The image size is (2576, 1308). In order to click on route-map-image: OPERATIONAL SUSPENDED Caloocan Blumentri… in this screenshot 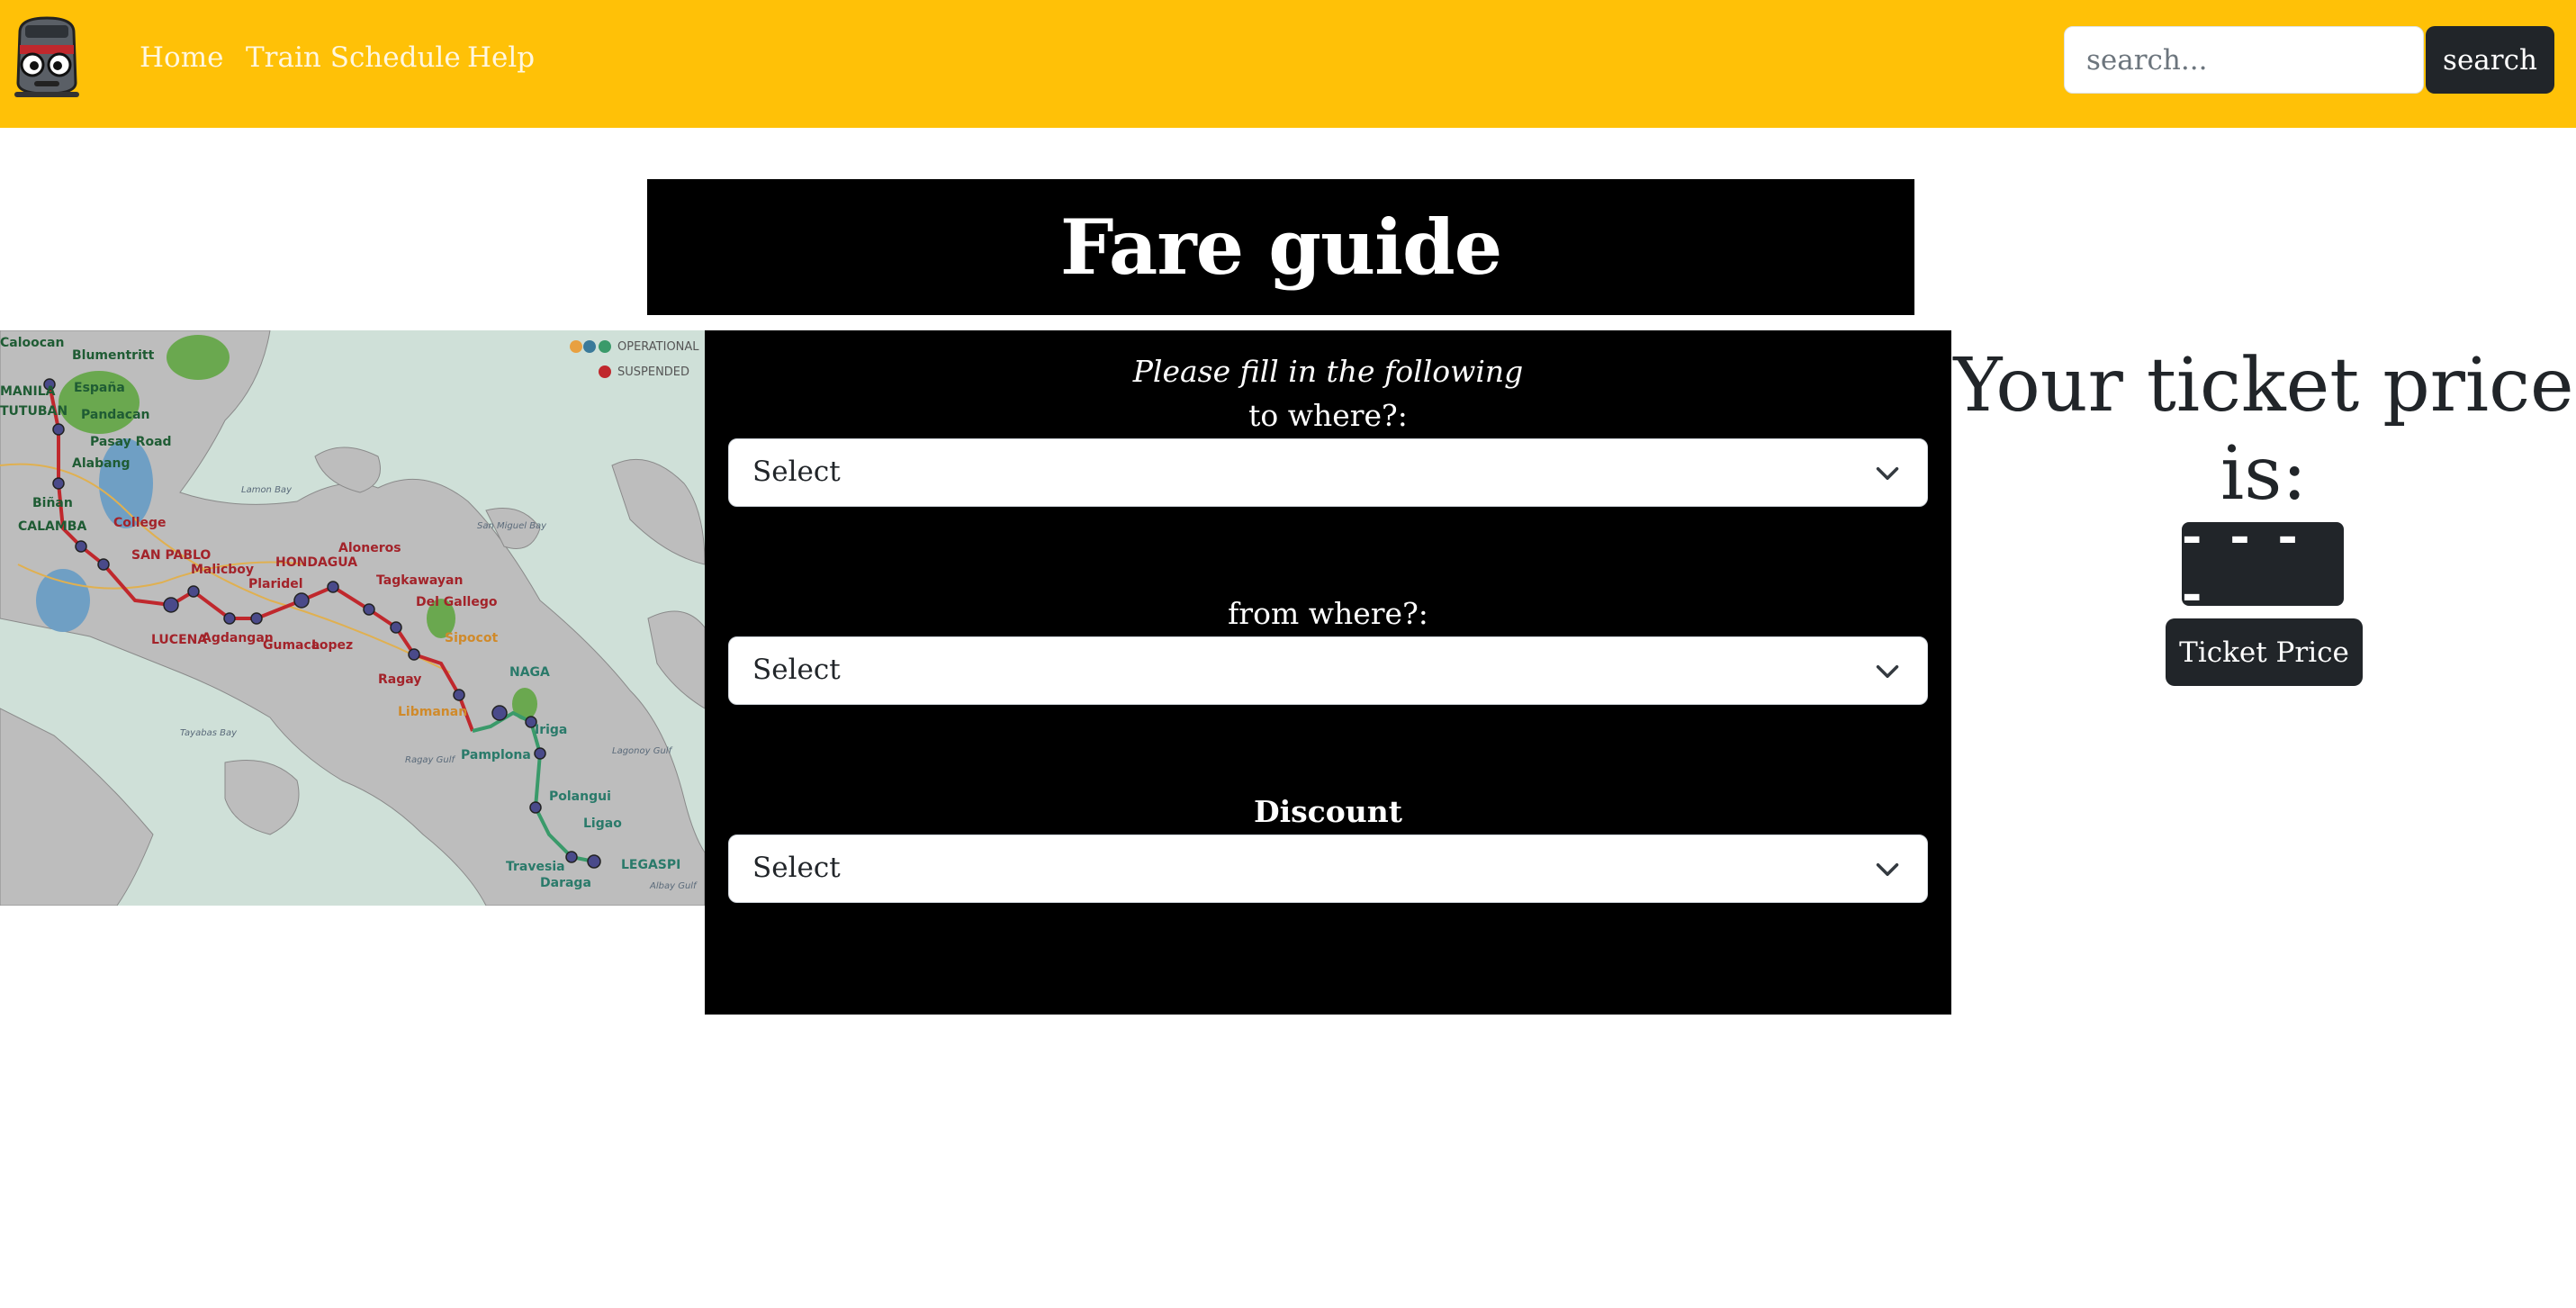, I will do `click(352, 618)`.